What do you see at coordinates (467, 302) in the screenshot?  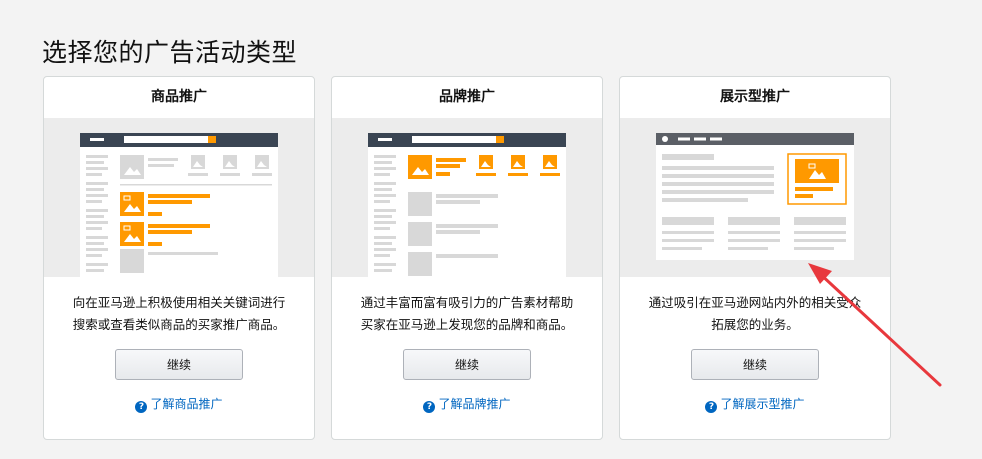 I see `description-line: 通过丰富而富有吸引力的广告素材帮助` at bounding box center [467, 302].